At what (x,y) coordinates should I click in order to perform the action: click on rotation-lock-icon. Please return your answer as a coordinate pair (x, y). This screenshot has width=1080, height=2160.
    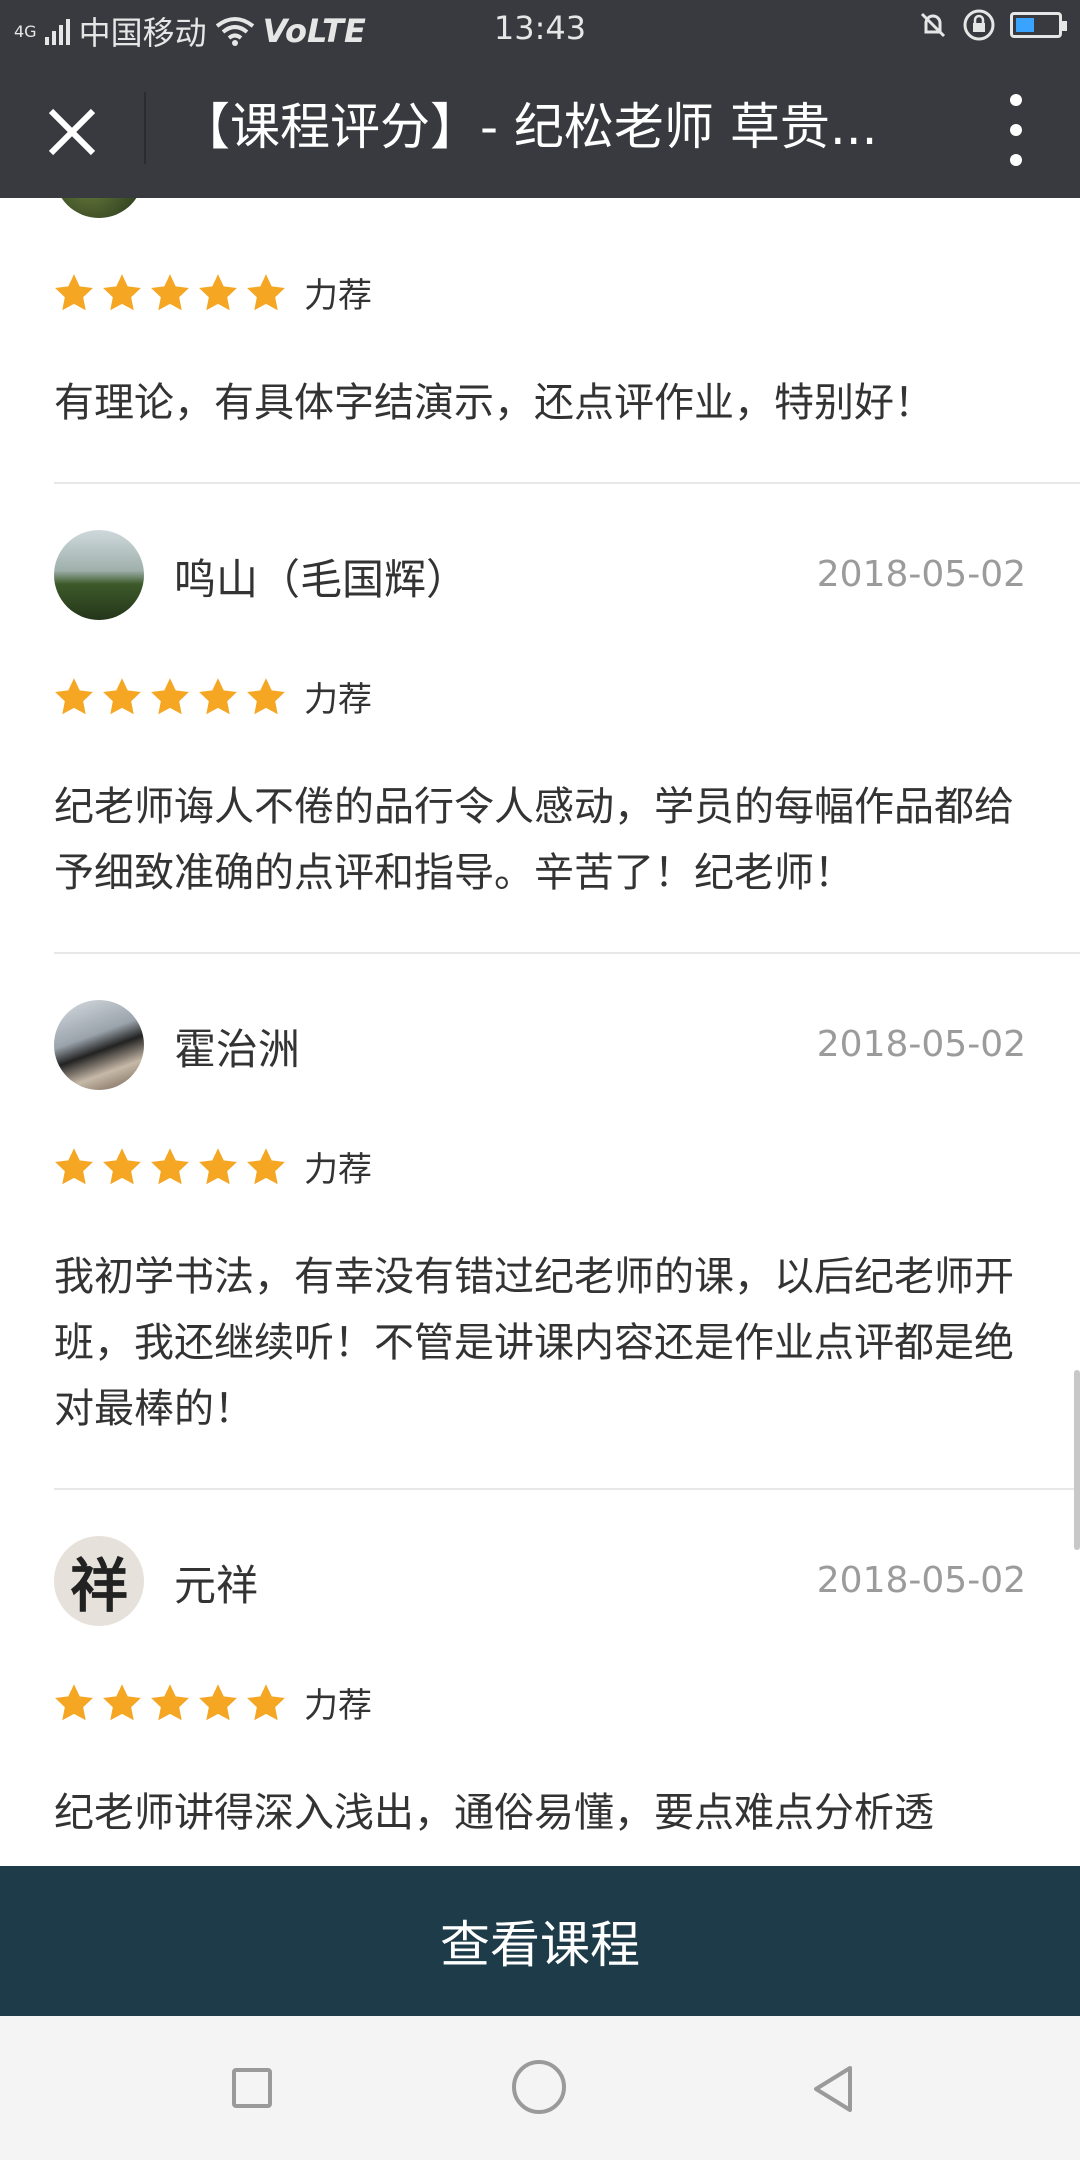
    Looking at the image, I should click on (979, 25).